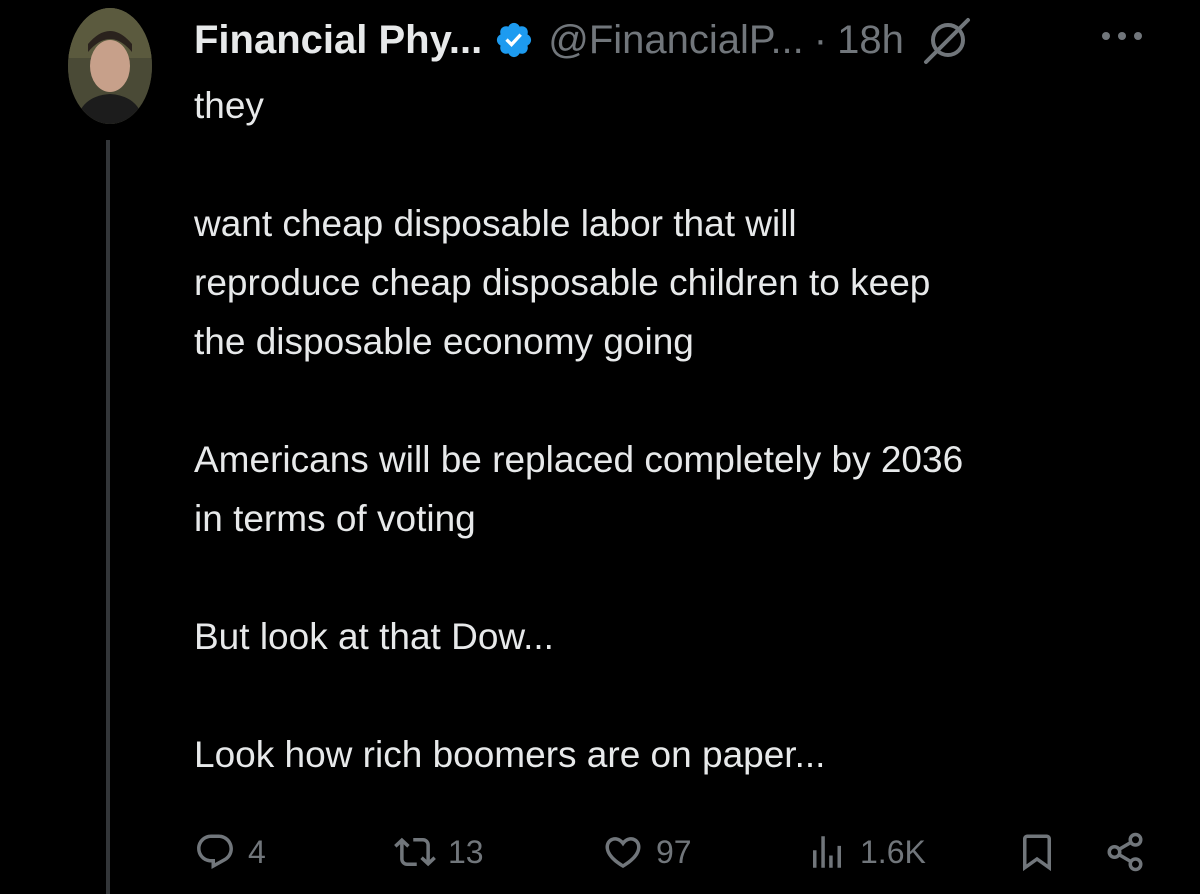 The height and width of the screenshot is (894, 1200). What do you see at coordinates (946, 40) in the screenshot?
I see `grok-icon` at bounding box center [946, 40].